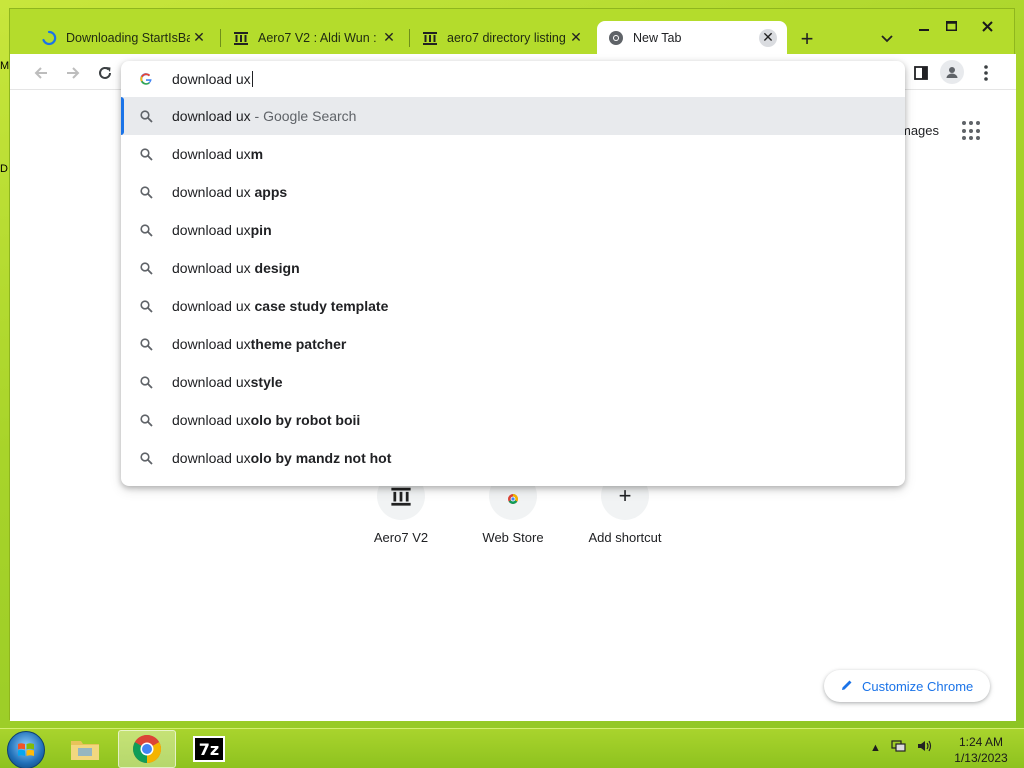 This screenshot has height=768, width=1024. What do you see at coordinates (146, 79) in the screenshot?
I see `google-g-icon` at bounding box center [146, 79].